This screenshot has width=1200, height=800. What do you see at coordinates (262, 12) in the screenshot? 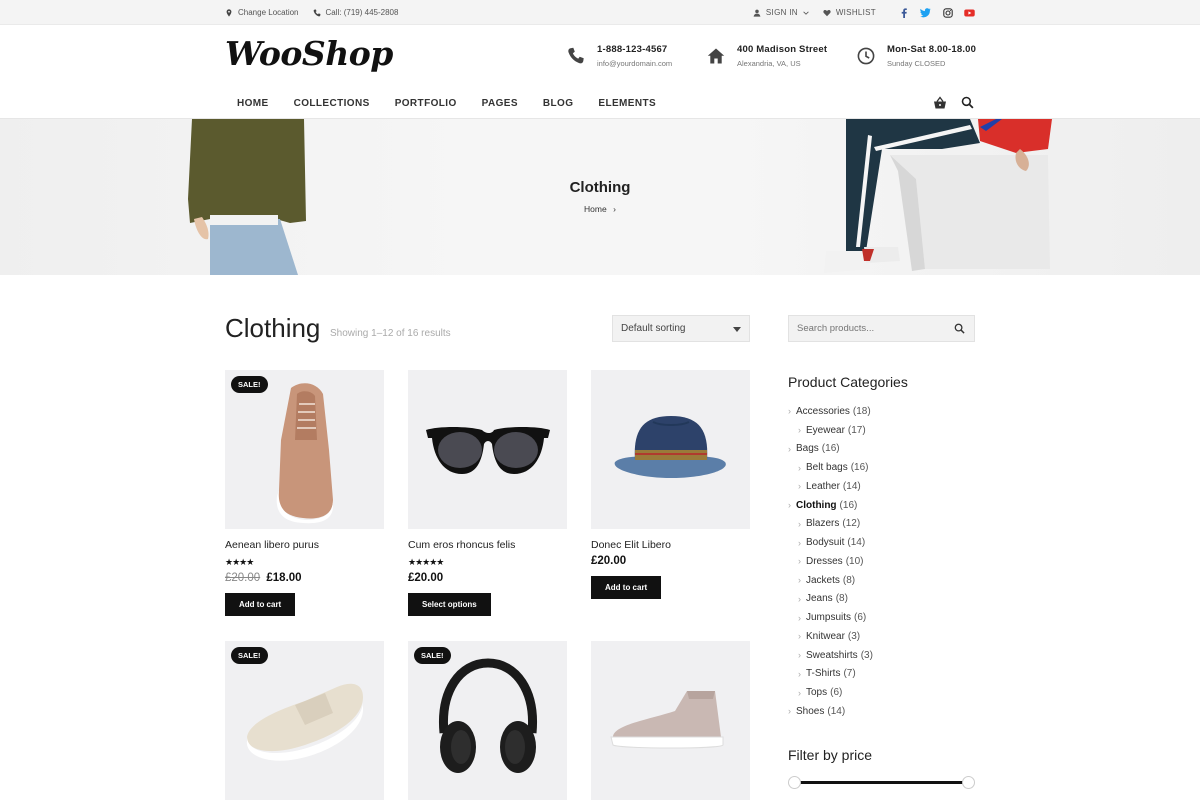
I see `change-location-link: Change Location` at bounding box center [262, 12].